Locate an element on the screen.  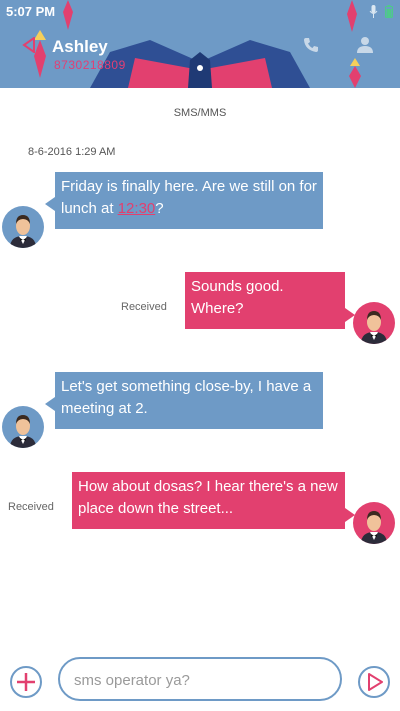
mic-icon is located at coordinates (373, 11).